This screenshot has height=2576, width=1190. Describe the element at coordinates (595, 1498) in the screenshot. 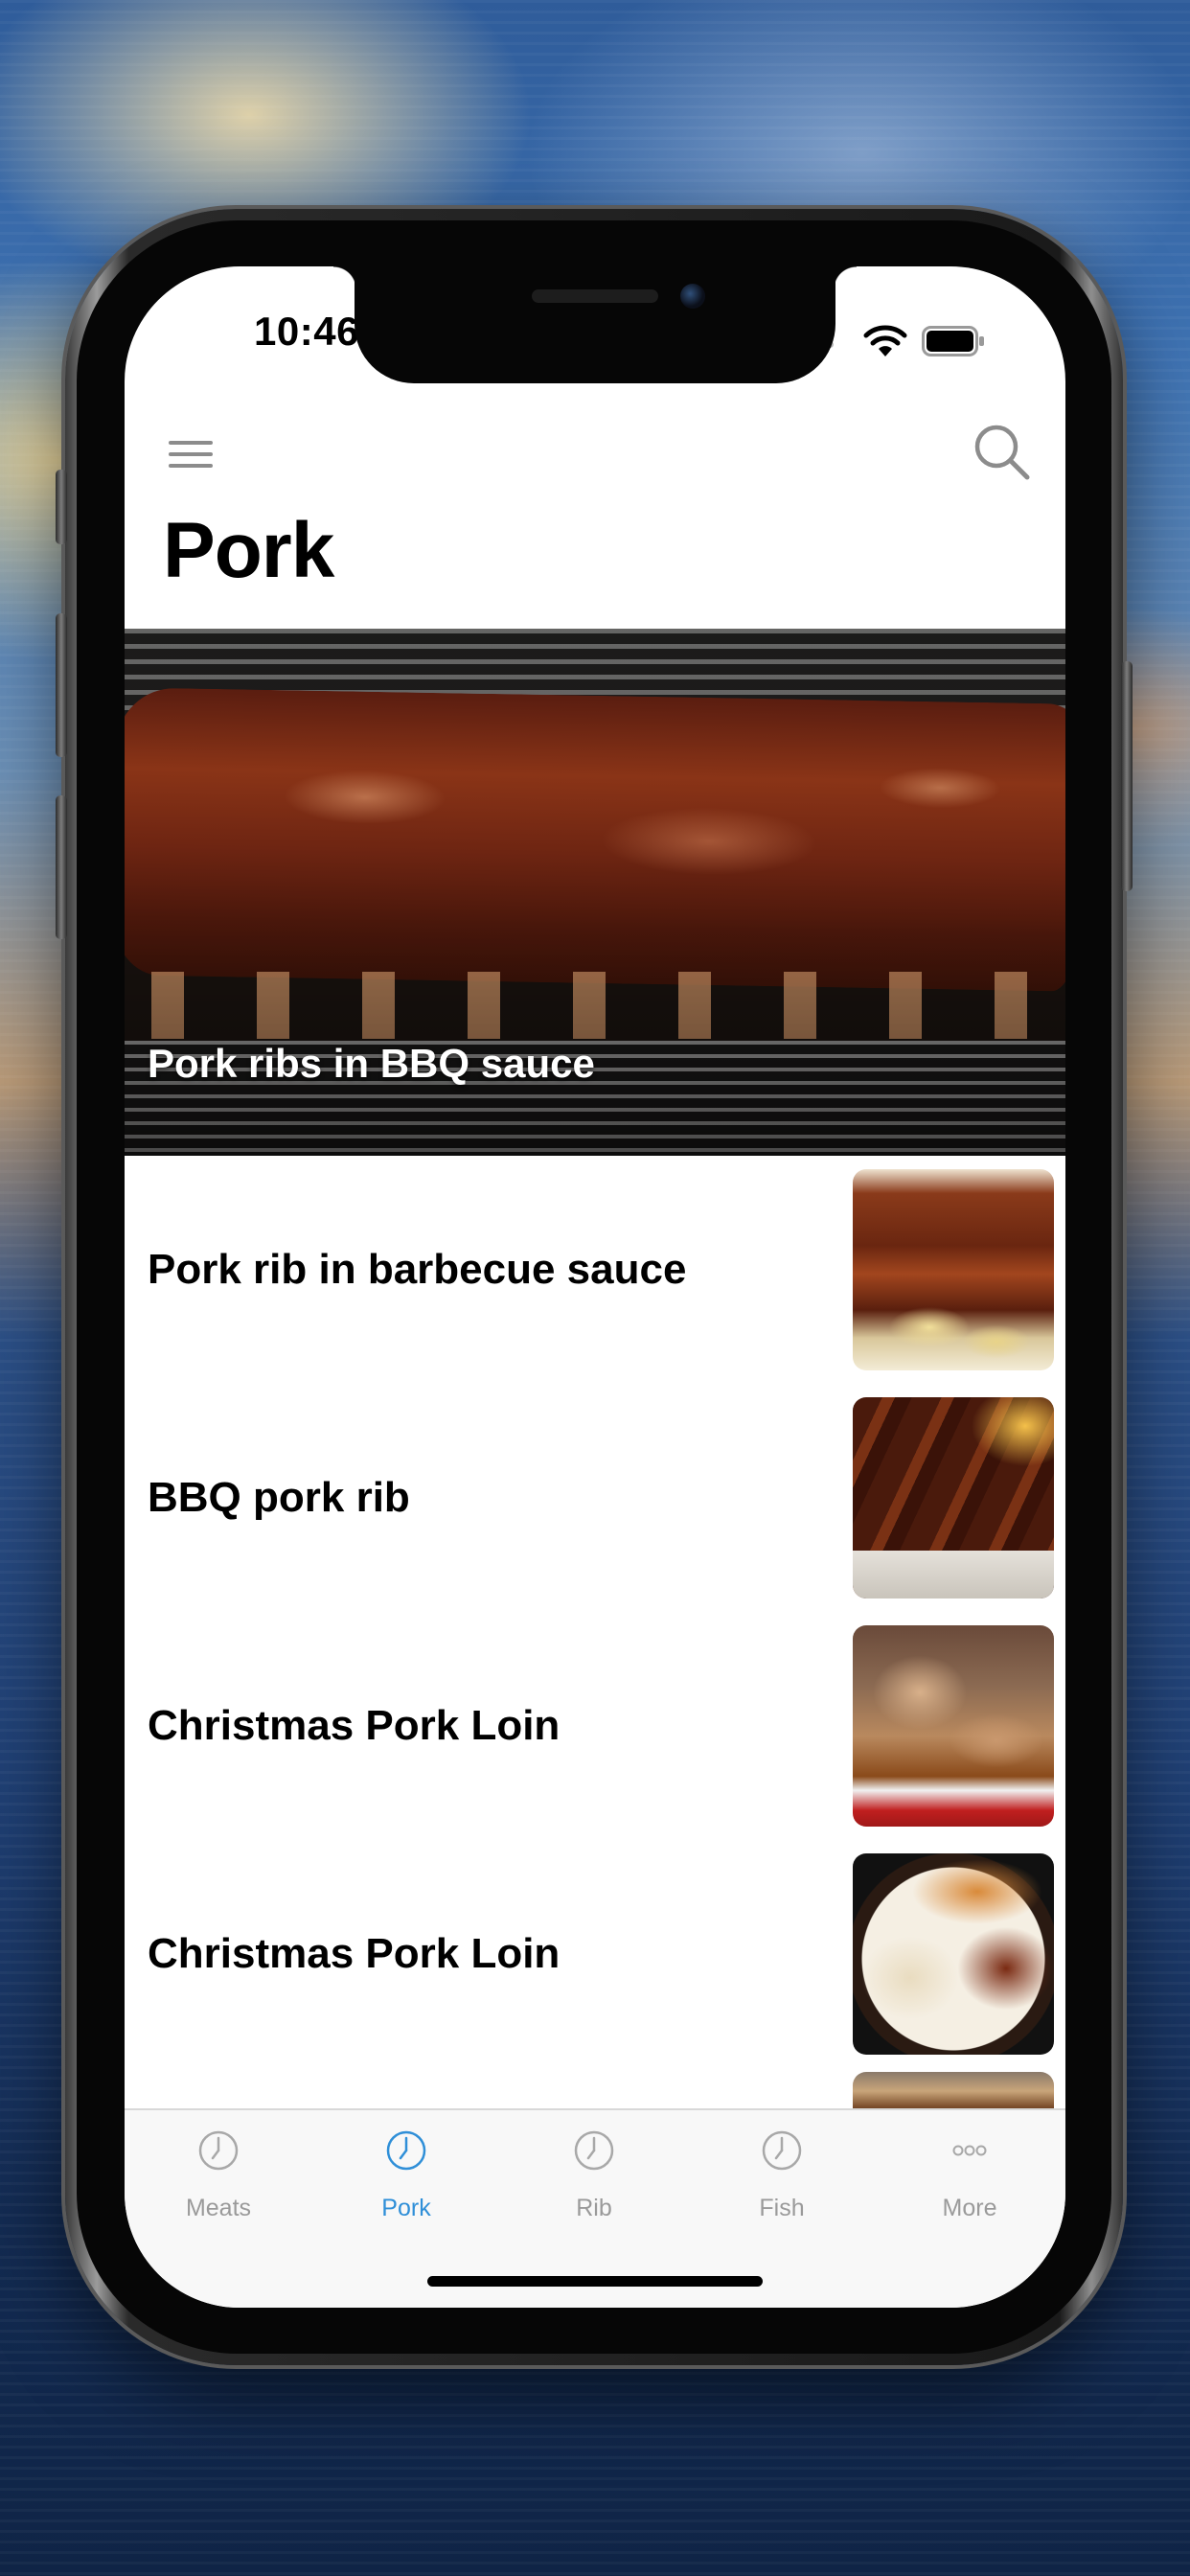

I see `recipe-row: BBQ pork rib` at that location.